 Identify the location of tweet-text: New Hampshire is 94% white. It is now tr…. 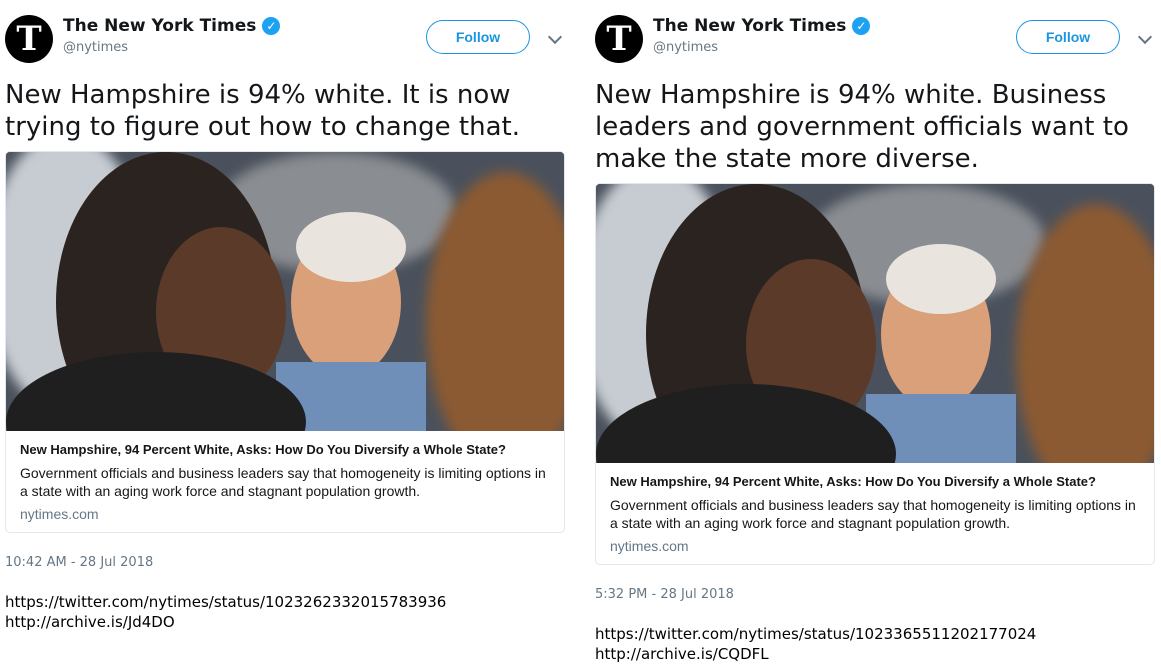
(262, 111).